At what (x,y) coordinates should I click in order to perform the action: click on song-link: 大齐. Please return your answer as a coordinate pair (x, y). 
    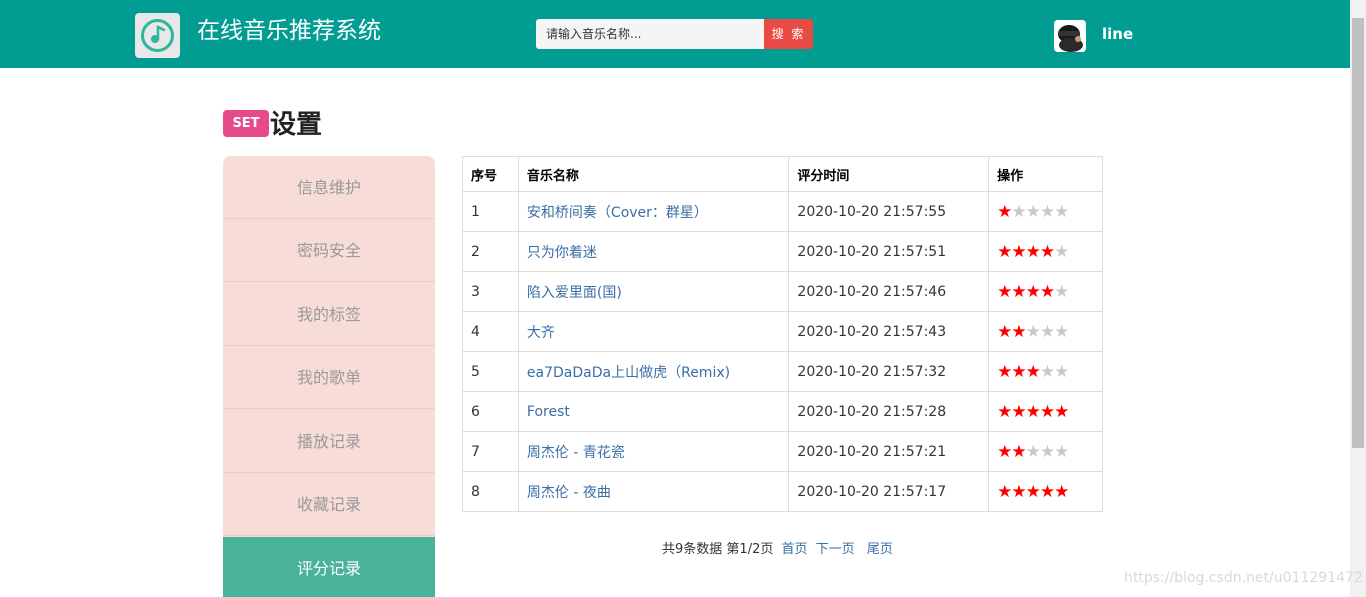
    Looking at the image, I should click on (541, 333).